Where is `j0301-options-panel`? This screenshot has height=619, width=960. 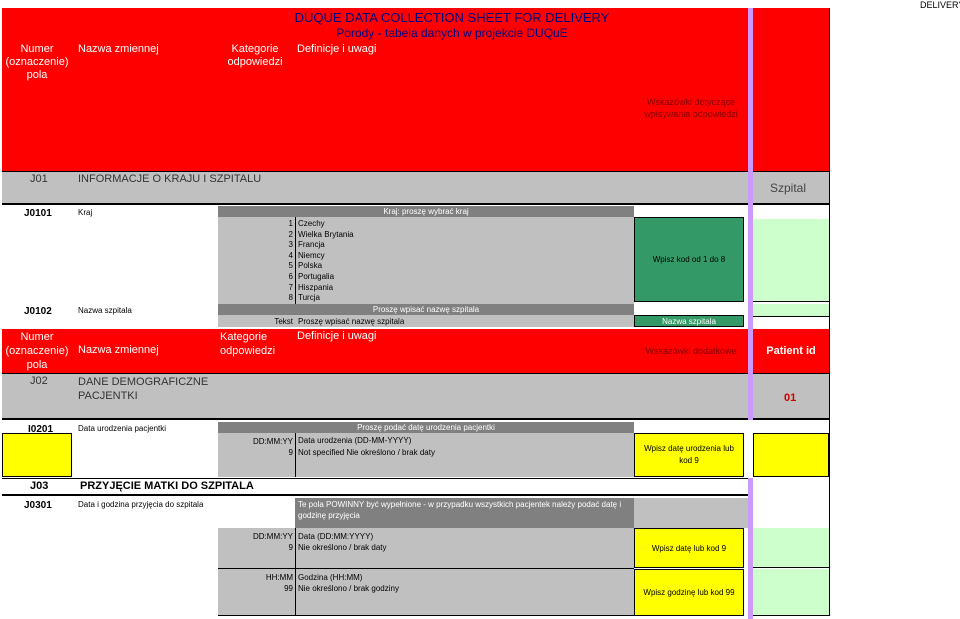 j0301-options-panel is located at coordinates (426, 572).